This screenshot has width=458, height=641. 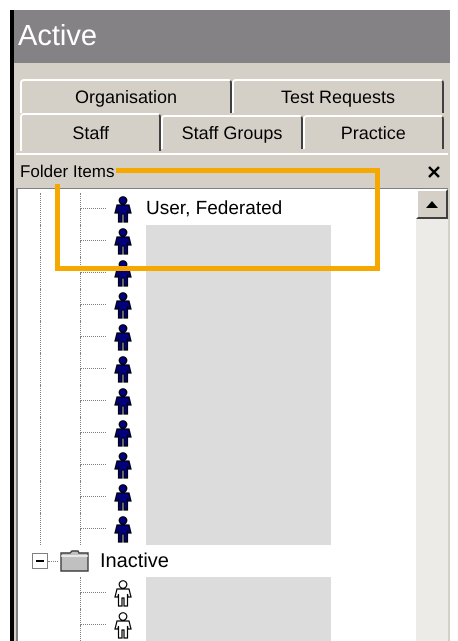 I want to click on up-arrow-icon, so click(x=432, y=204).